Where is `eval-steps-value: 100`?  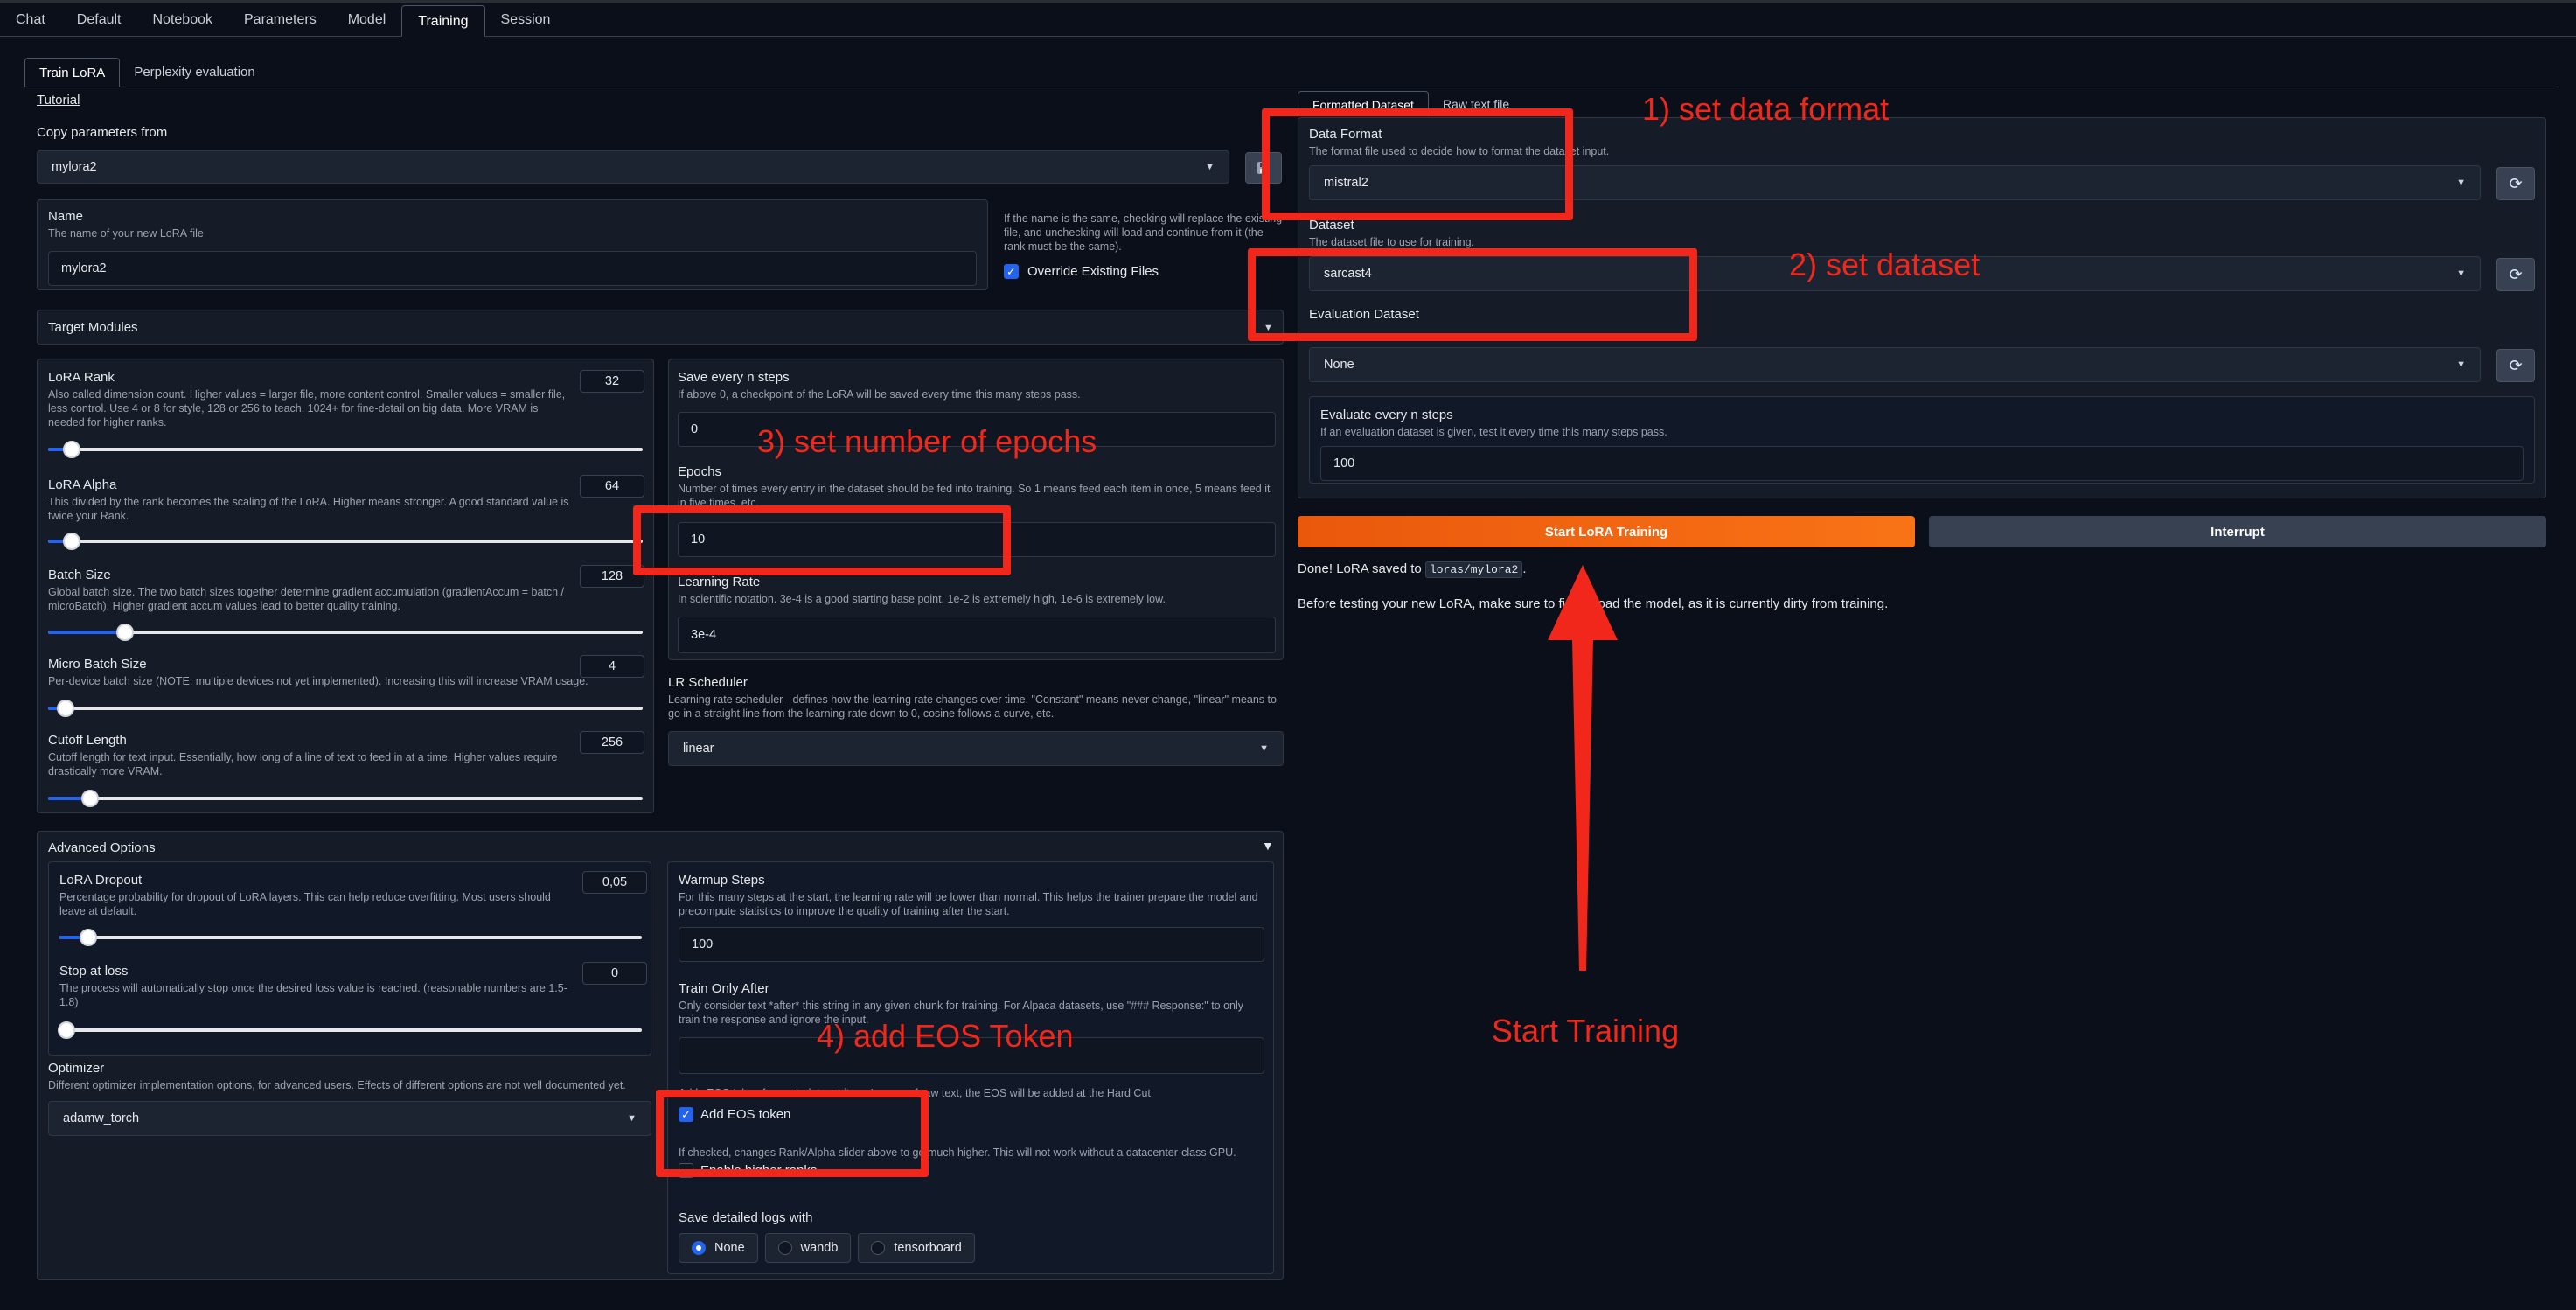 eval-steps-value: 100 is located at coordinates (1344, 463).